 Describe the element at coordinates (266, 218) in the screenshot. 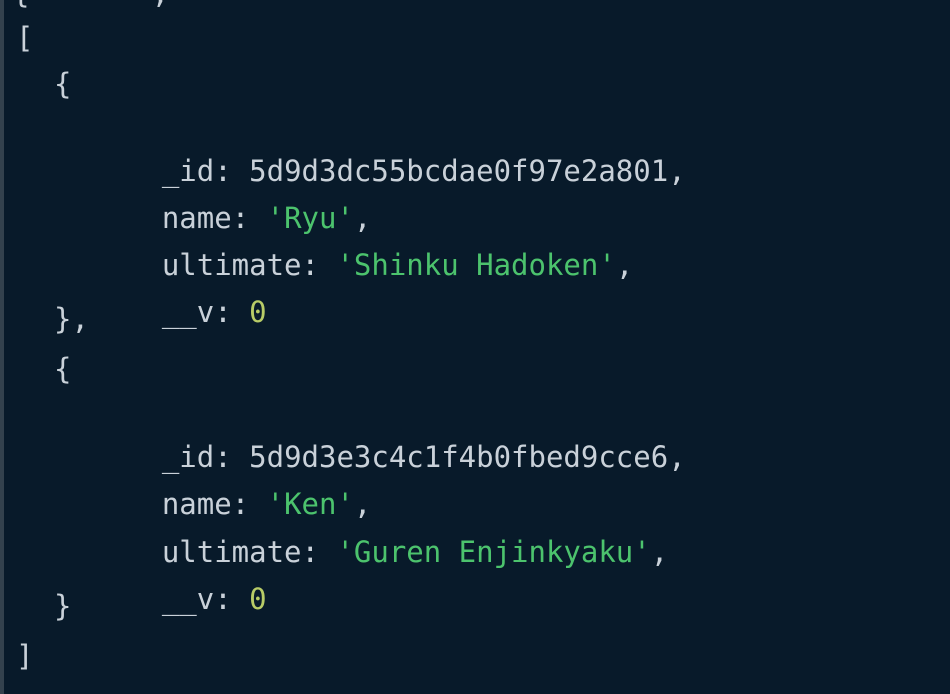

I see `name-field: name: 'Ryu',` at that location.